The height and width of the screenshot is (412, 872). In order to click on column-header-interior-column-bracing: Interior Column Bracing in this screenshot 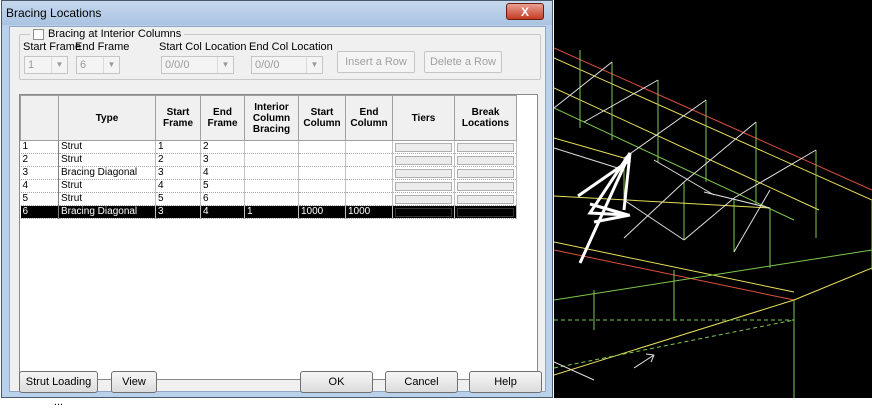, I will do `click(271, 118)`.